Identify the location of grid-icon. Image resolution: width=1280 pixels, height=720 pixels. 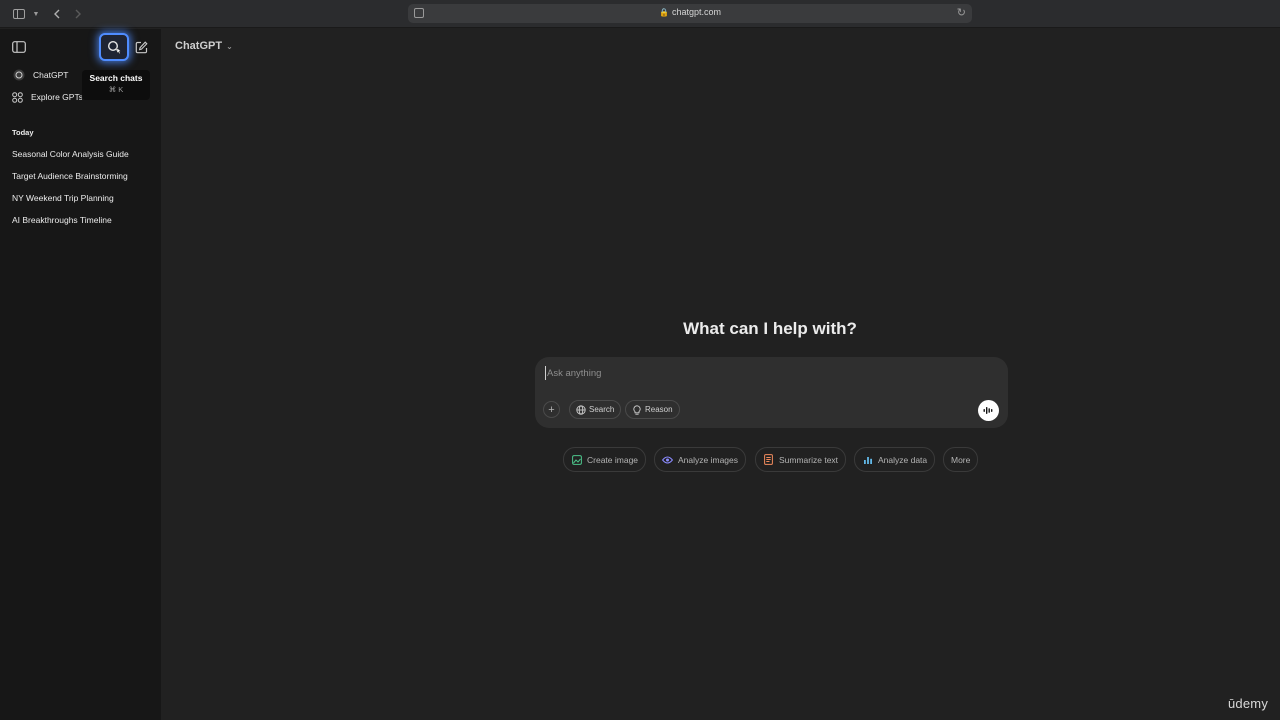
(17, 97).